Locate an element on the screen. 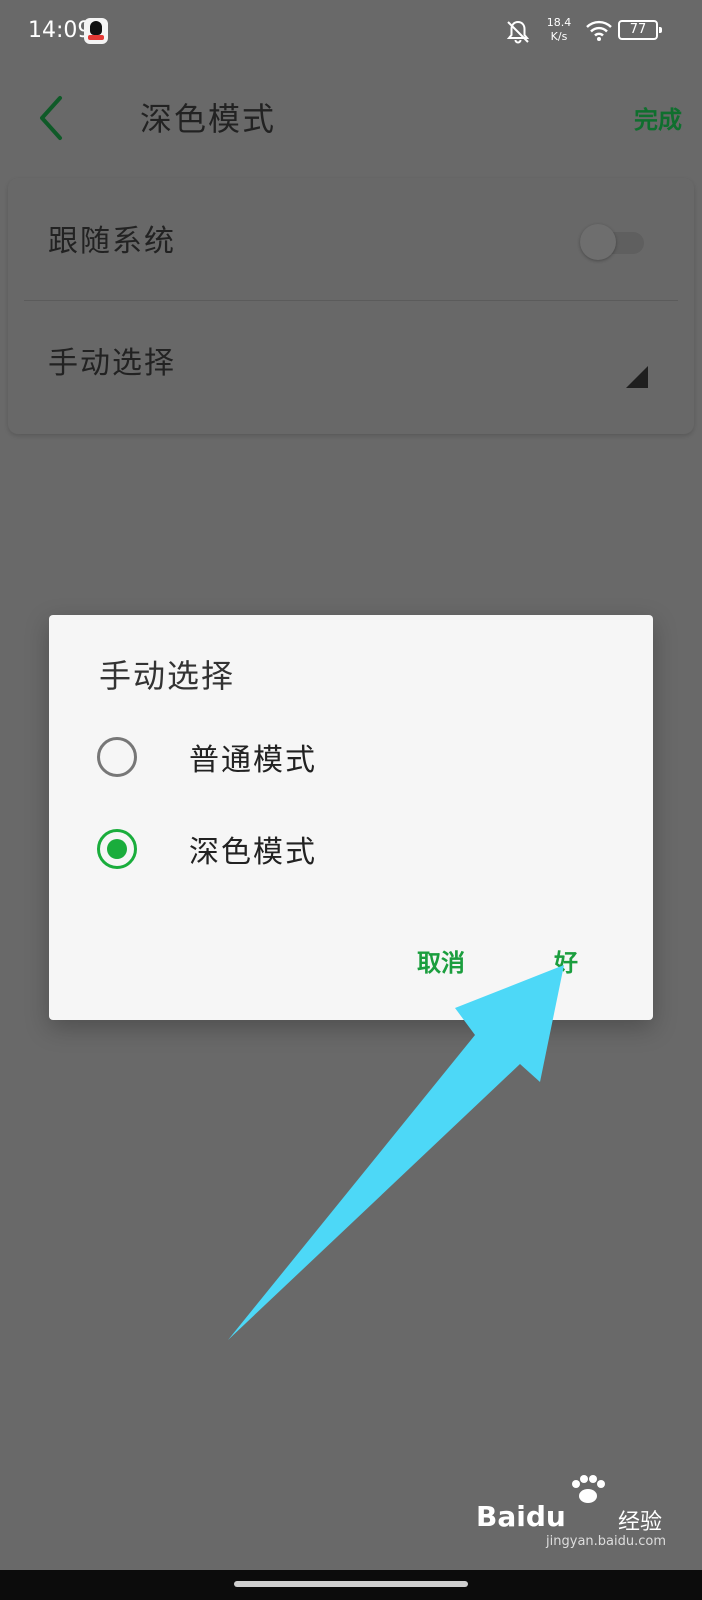  option-dark-mode: 深色模式 is located at coordinates (347, 849).